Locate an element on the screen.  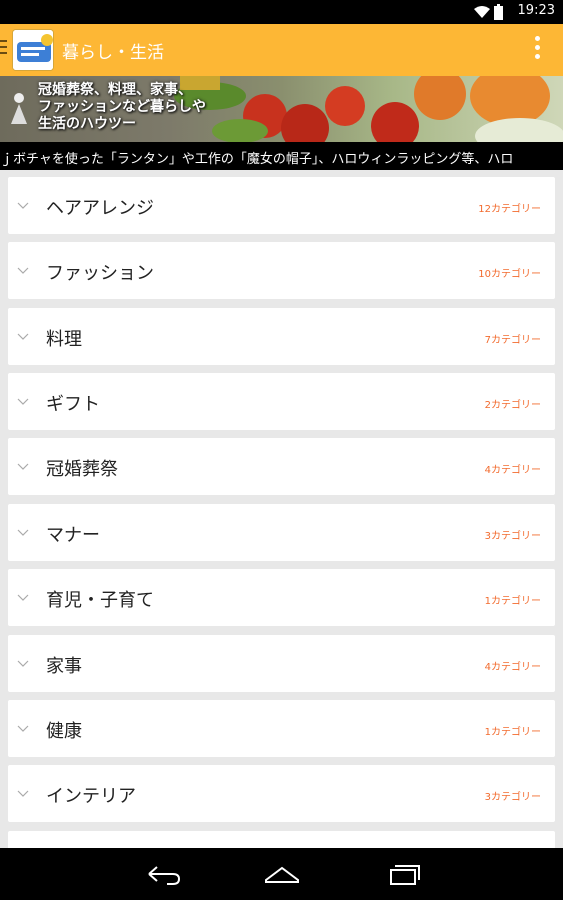
drawer-icon is located at coordinates (4, 50).